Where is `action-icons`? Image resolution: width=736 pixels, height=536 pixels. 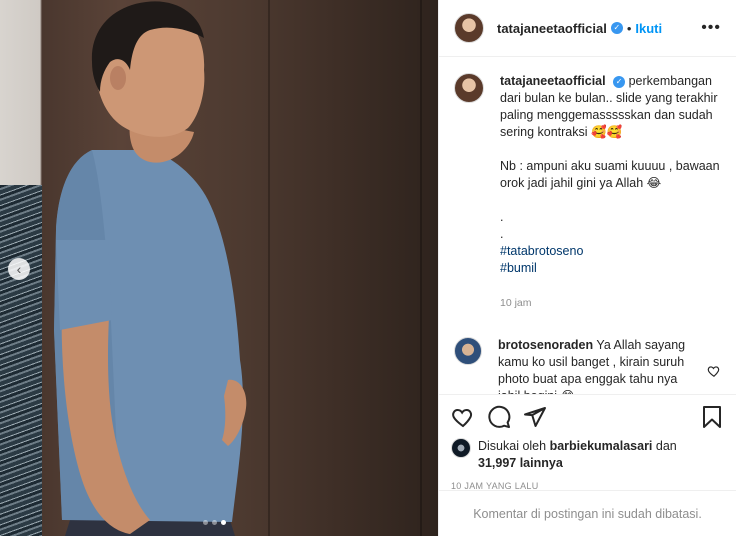 action-icons is located at coordinates (587, 417).